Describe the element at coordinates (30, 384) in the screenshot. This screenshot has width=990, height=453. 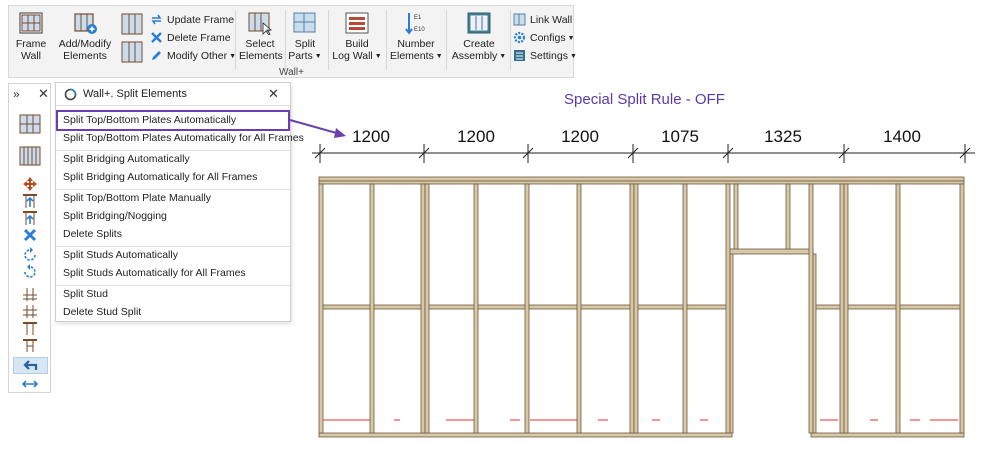
I see `horizontal-arrows-icon` at that location.